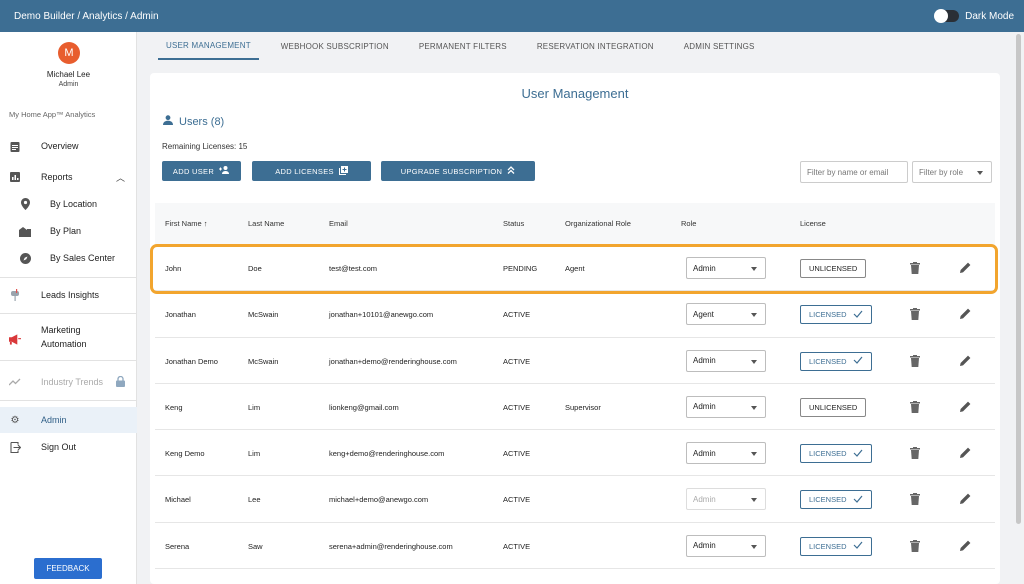  I want to click on sidebar-item-by-sales-center: By Sales Center, so click(68, 258).